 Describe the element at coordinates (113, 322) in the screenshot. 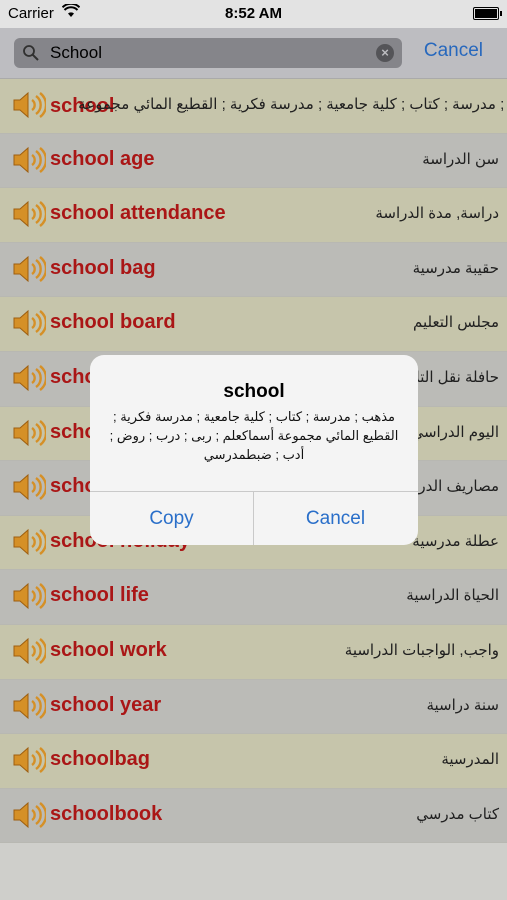

I see `entry-word: school board` at that location.